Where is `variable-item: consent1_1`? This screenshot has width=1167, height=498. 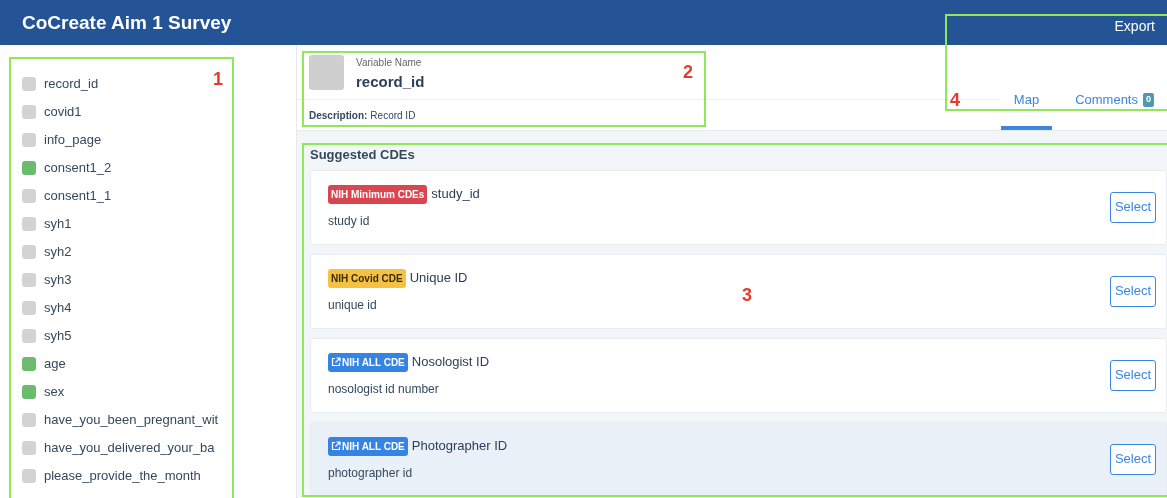 variable-item: consent1_1 is located at coordinates (67, 196).